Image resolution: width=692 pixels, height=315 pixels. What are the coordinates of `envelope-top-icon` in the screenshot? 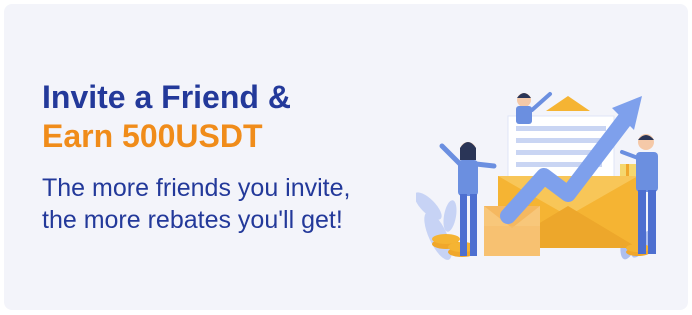 It's located at (568, 103).